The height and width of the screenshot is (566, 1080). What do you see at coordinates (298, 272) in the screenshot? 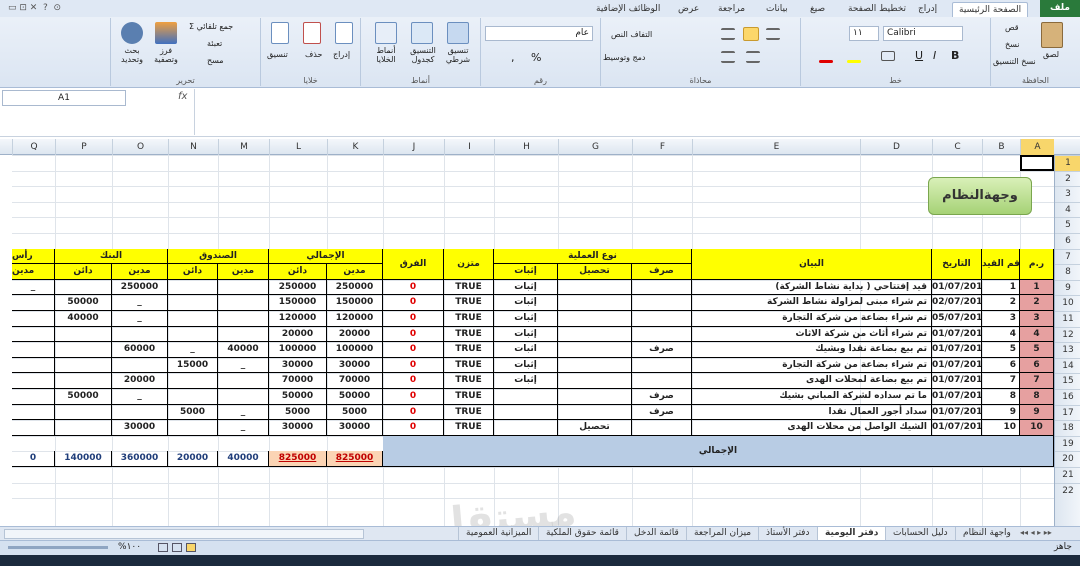
I see `subheader-total-credit: دائن` at bounding box center [298, 272].